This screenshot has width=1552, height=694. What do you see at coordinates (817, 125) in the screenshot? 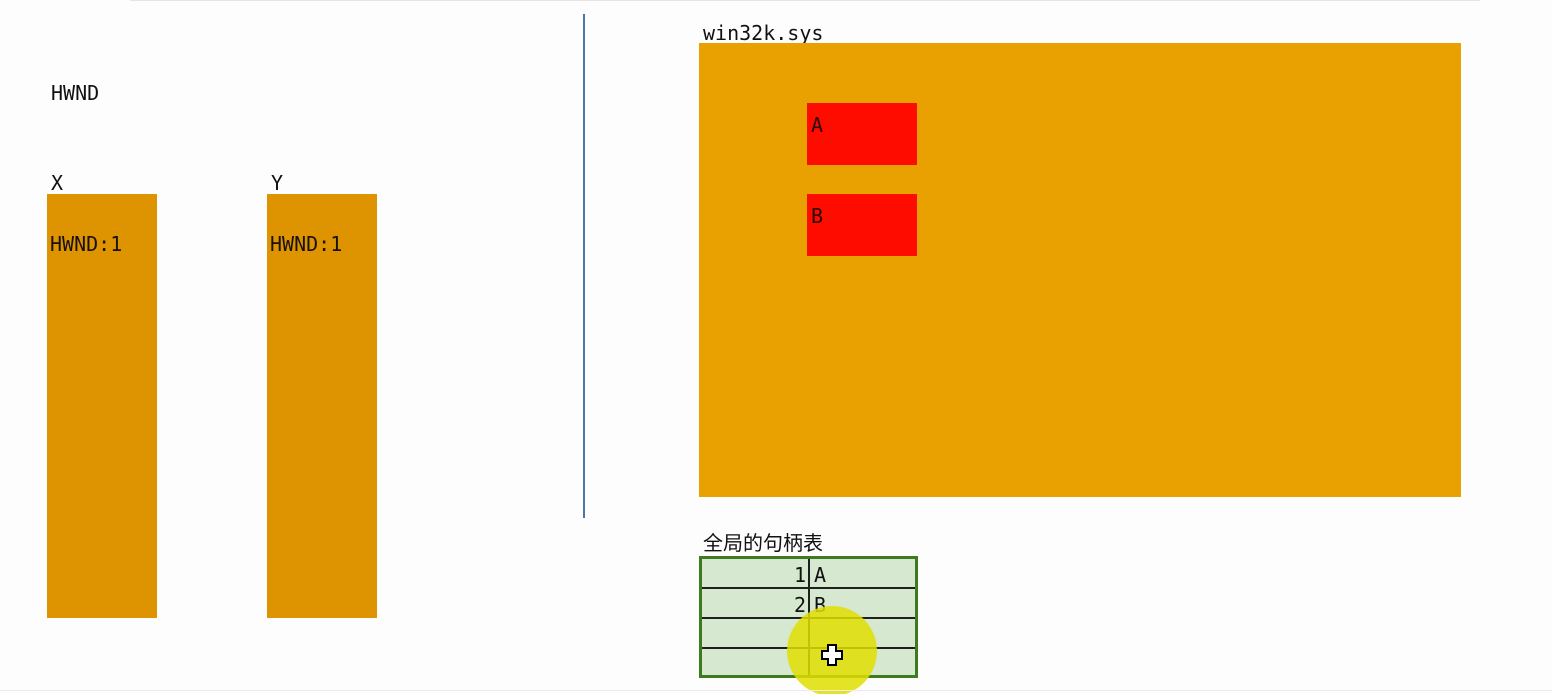
I see `kernel-object-a-label: A` at bounding box center [817, 125].